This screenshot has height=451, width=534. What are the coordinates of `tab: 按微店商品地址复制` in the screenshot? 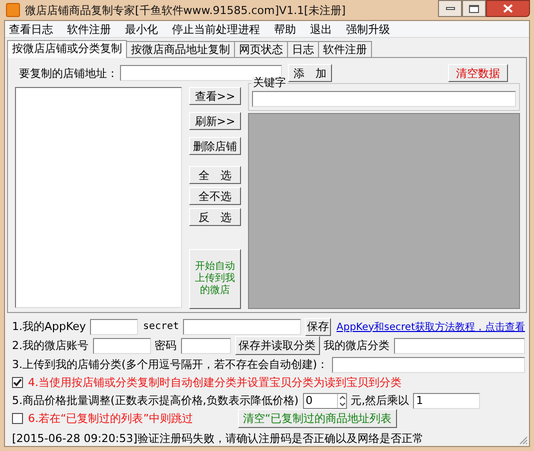 It's located at (180, 49).